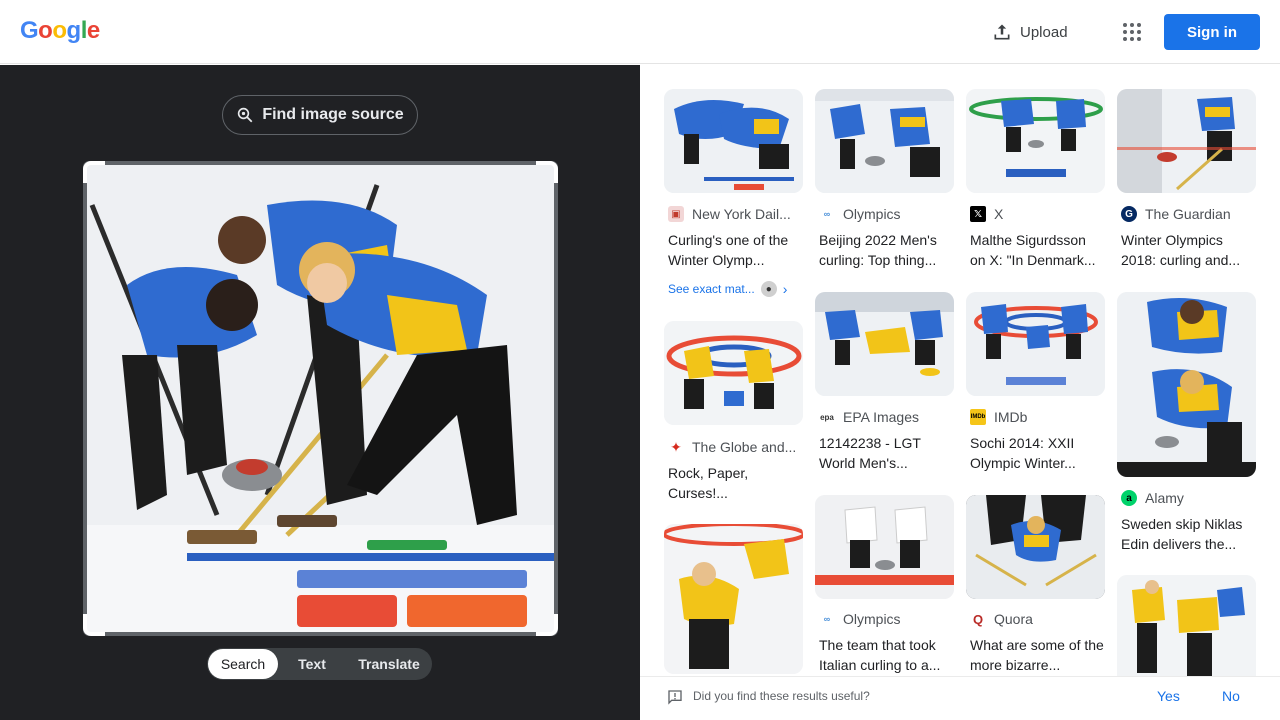 The height and width of the screenshot is (720, 1280). What do you see at coordinates (1038, 214) in the screenshot?
I see `result-source: 𝕏 X` at bounding box center [1038, 214].